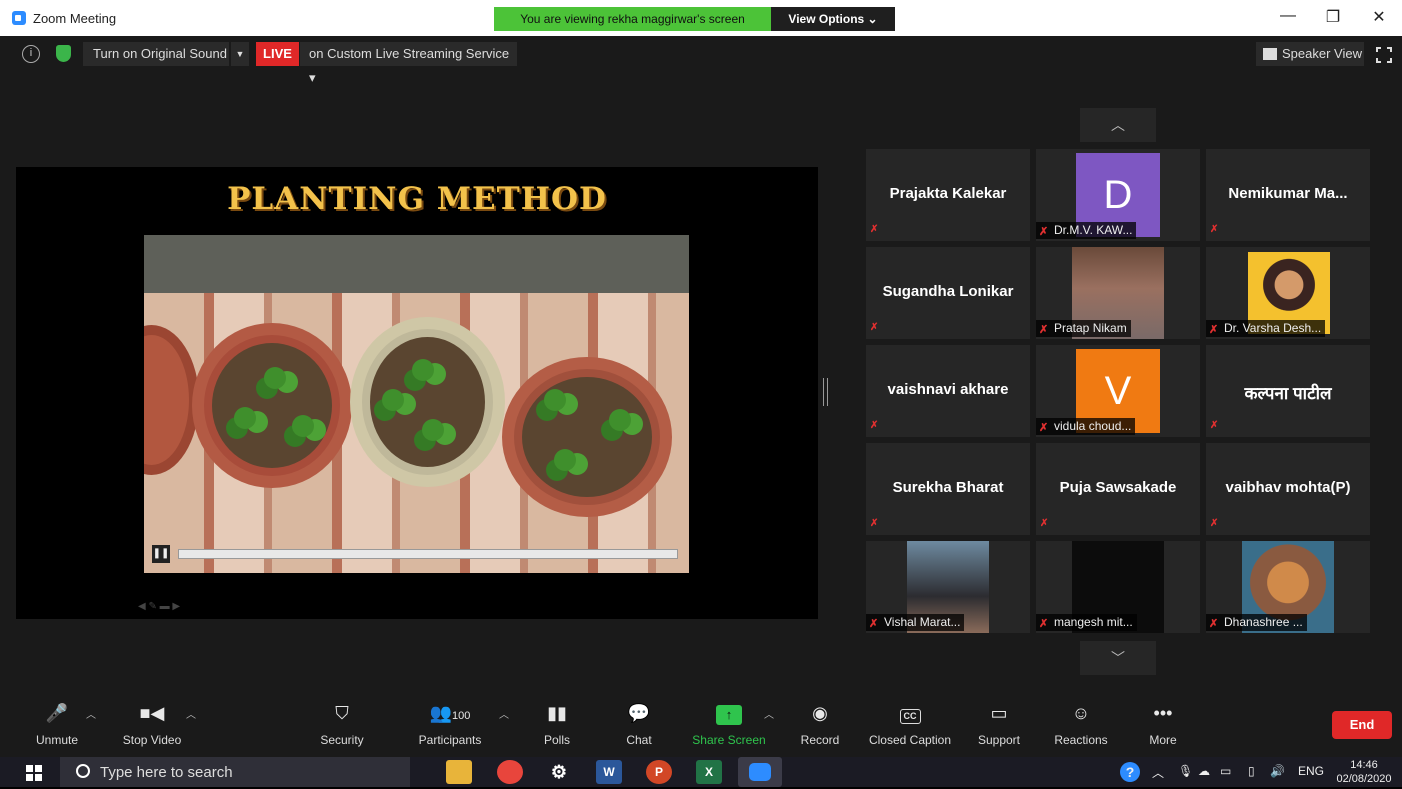  What do you see at coordinates (559, 772) in the screenshot?
I see `settings-gear-icon: ⚙` at bounding box center [559, 772].